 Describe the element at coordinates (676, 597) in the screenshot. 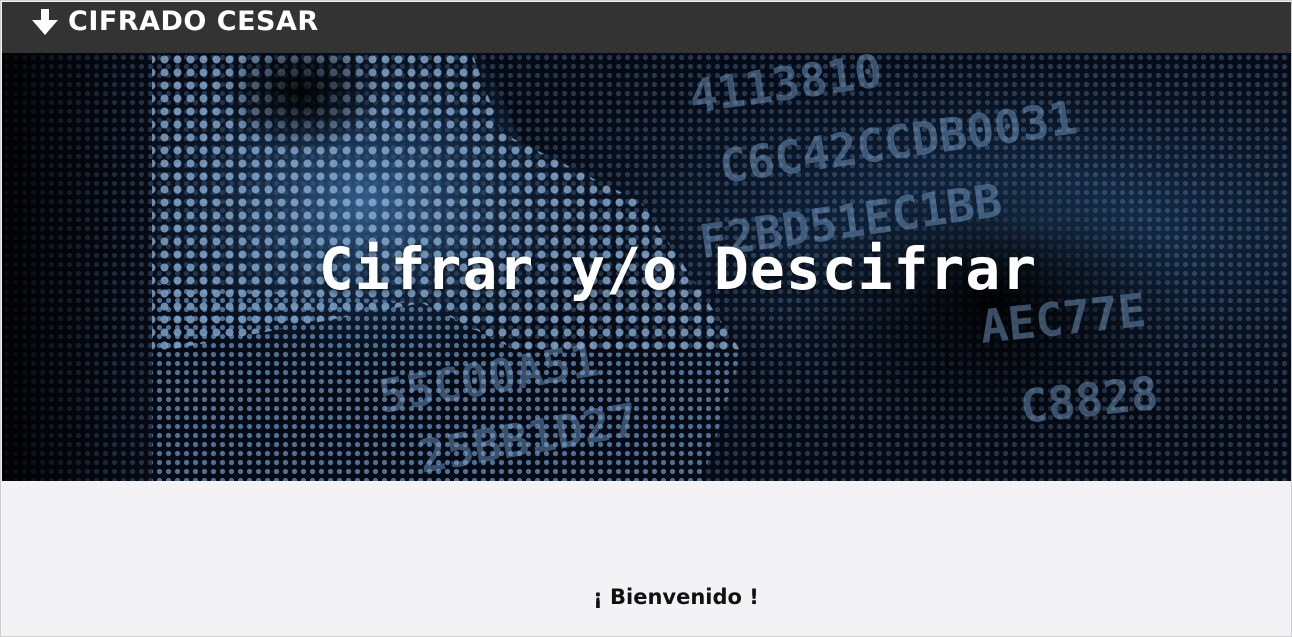

I see `welcome-message: ¡ Bienvenido !` at that location.